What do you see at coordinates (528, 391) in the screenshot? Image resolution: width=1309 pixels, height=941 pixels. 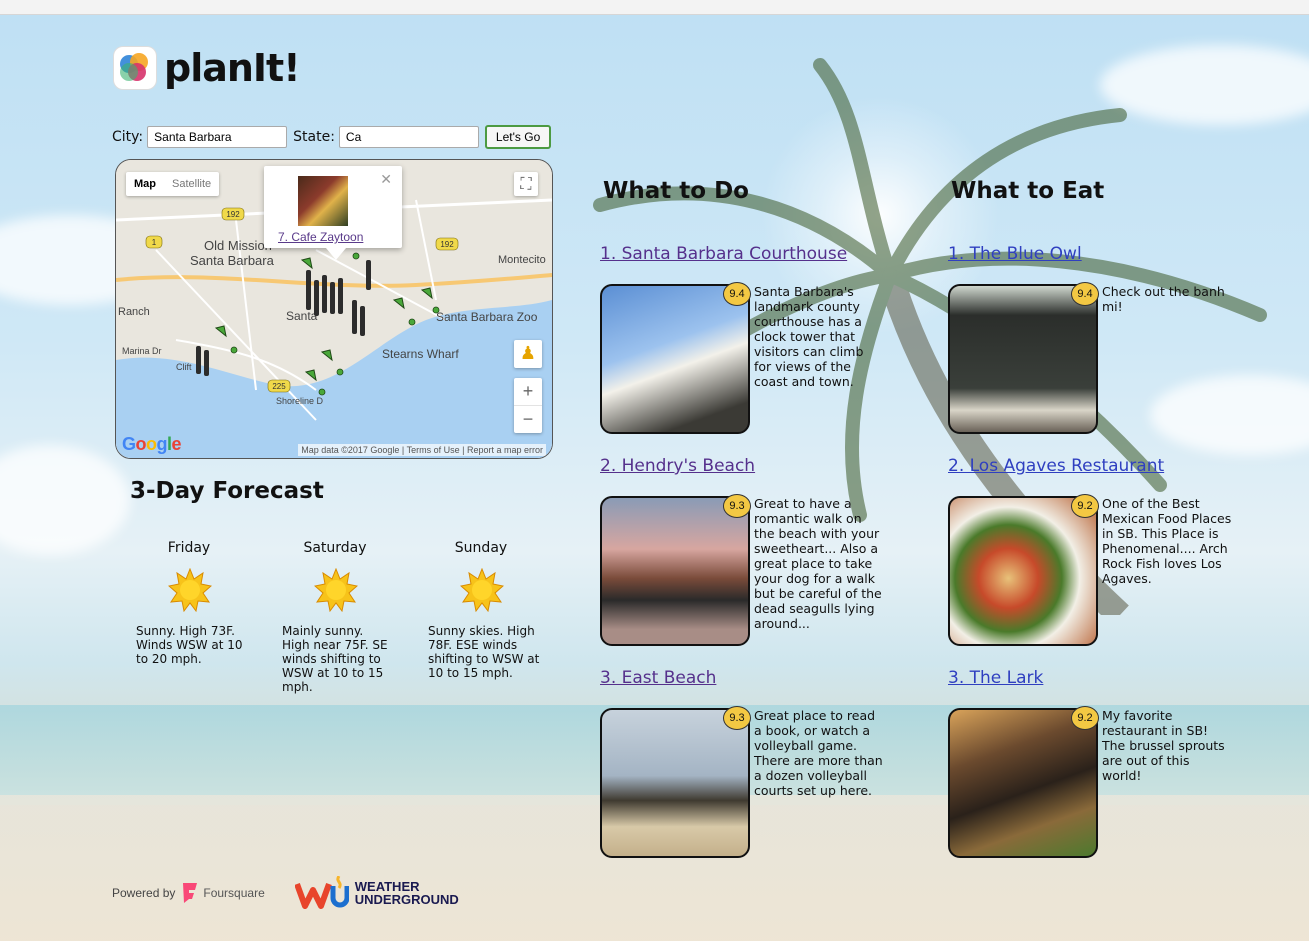 I see `zoom-in-button: +` at bounding box center [528, 391].